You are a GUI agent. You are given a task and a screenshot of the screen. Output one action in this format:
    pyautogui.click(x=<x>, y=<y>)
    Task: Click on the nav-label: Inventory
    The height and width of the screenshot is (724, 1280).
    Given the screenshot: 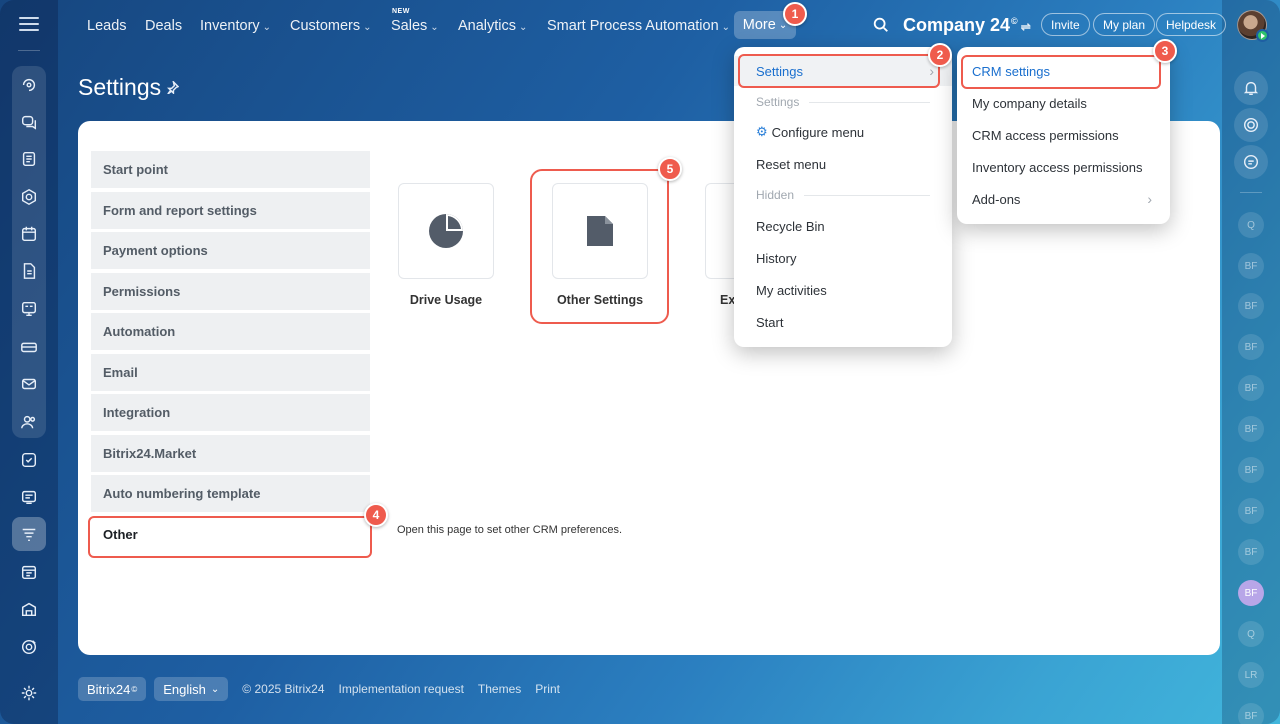 What is the action you would take?
    pyautogui.click(x=230, y=26)
    